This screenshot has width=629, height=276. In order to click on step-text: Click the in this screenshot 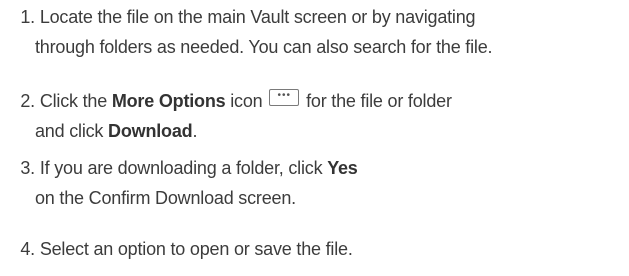, I will do `click(75, 101)`.